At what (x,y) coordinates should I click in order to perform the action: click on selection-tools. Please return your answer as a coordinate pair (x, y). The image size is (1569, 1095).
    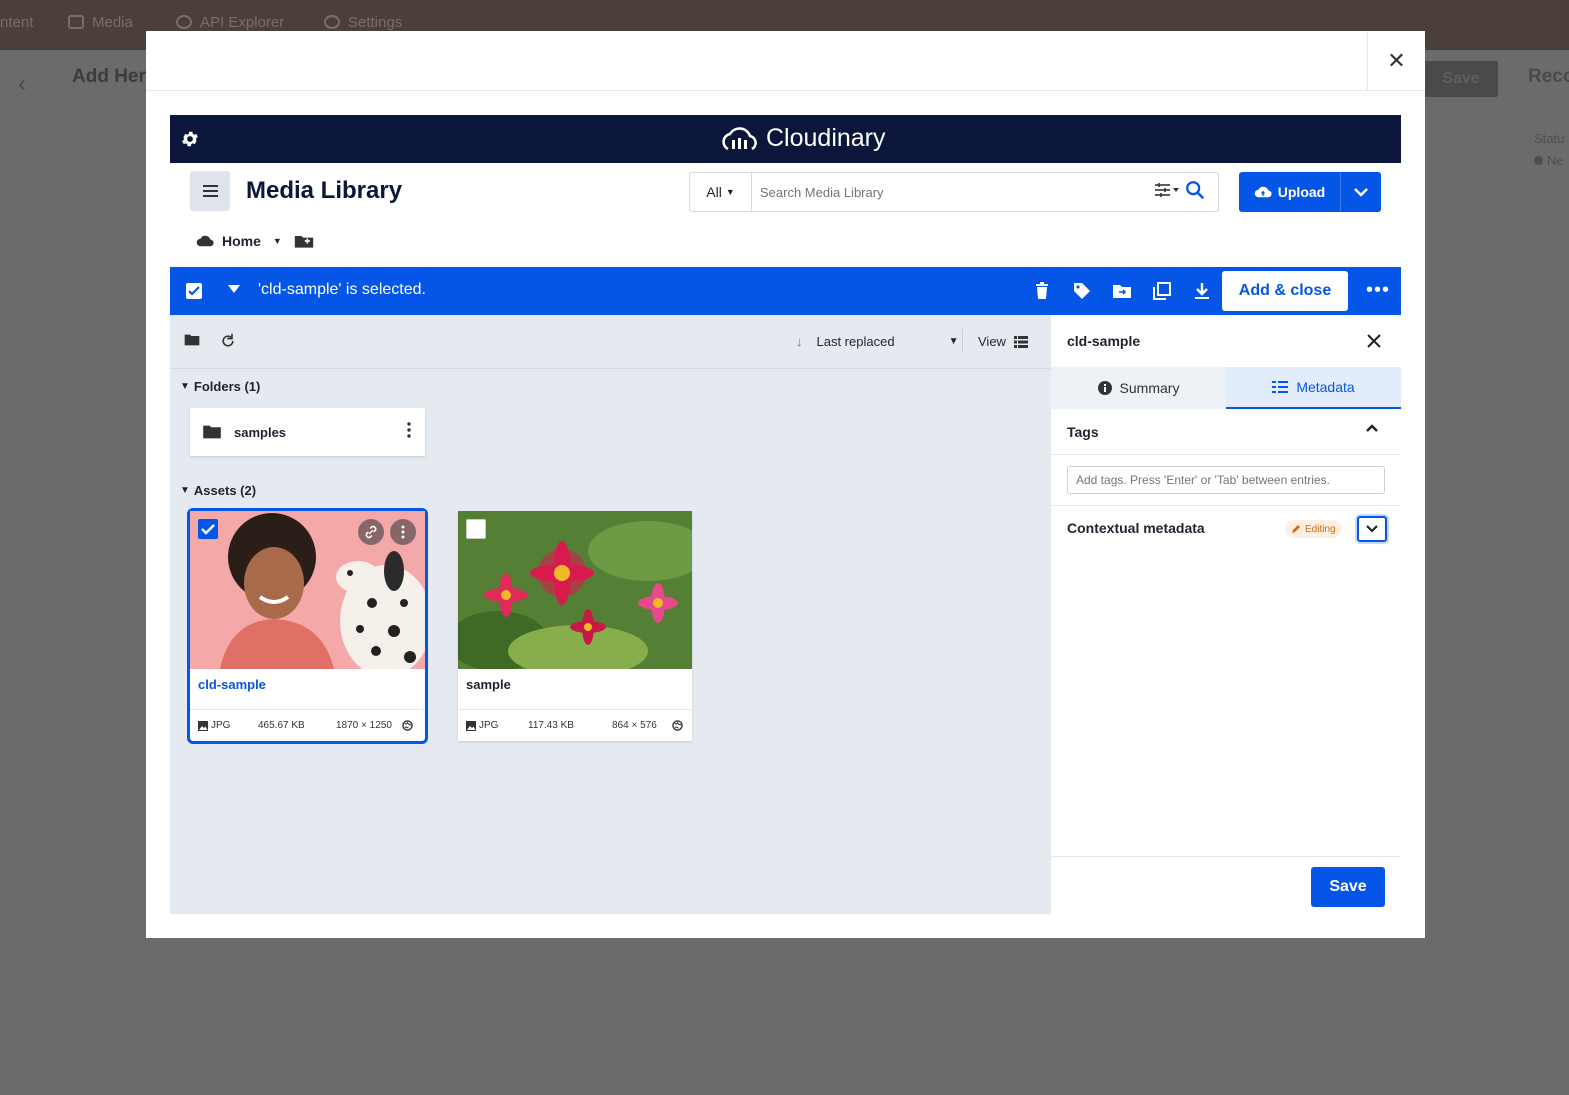
    Looking at the image, I should click on (1122, 291).